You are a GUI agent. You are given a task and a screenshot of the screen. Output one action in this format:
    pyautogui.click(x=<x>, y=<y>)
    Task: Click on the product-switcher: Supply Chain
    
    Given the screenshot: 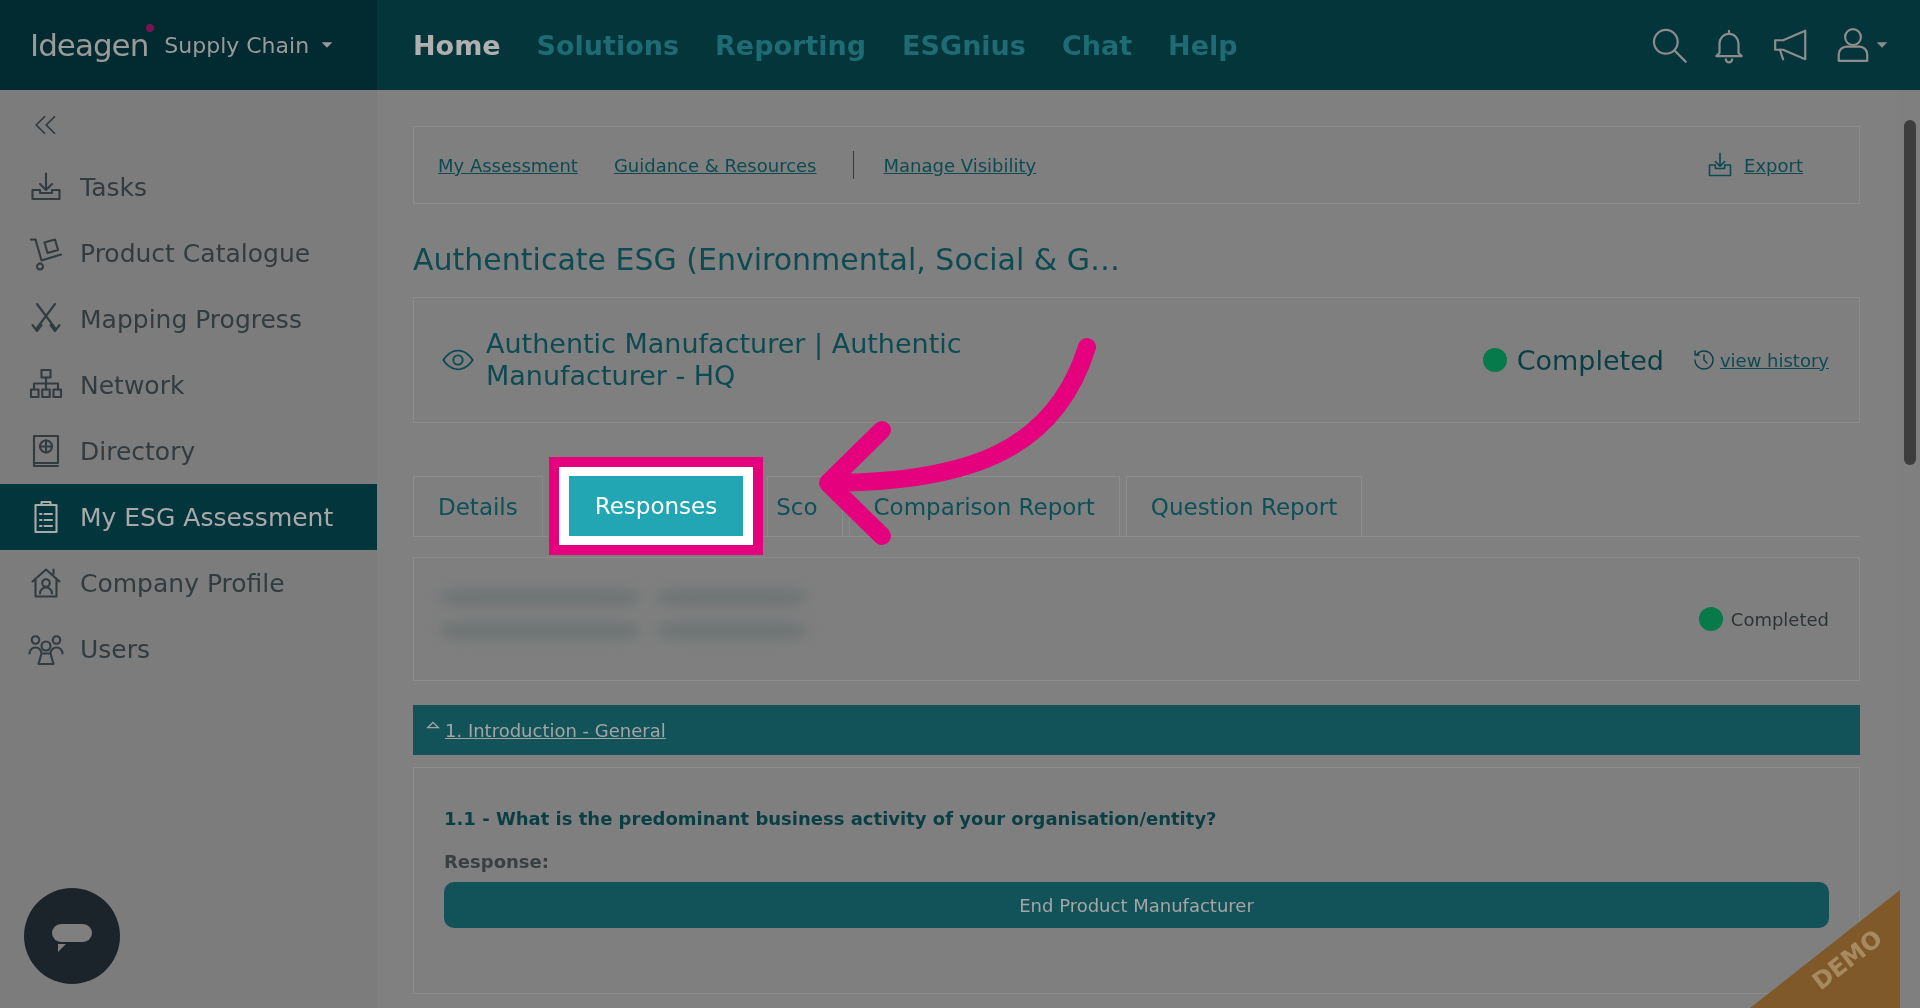 What is the action you would take?
    pyautogui.click(x=237, y=45)
    